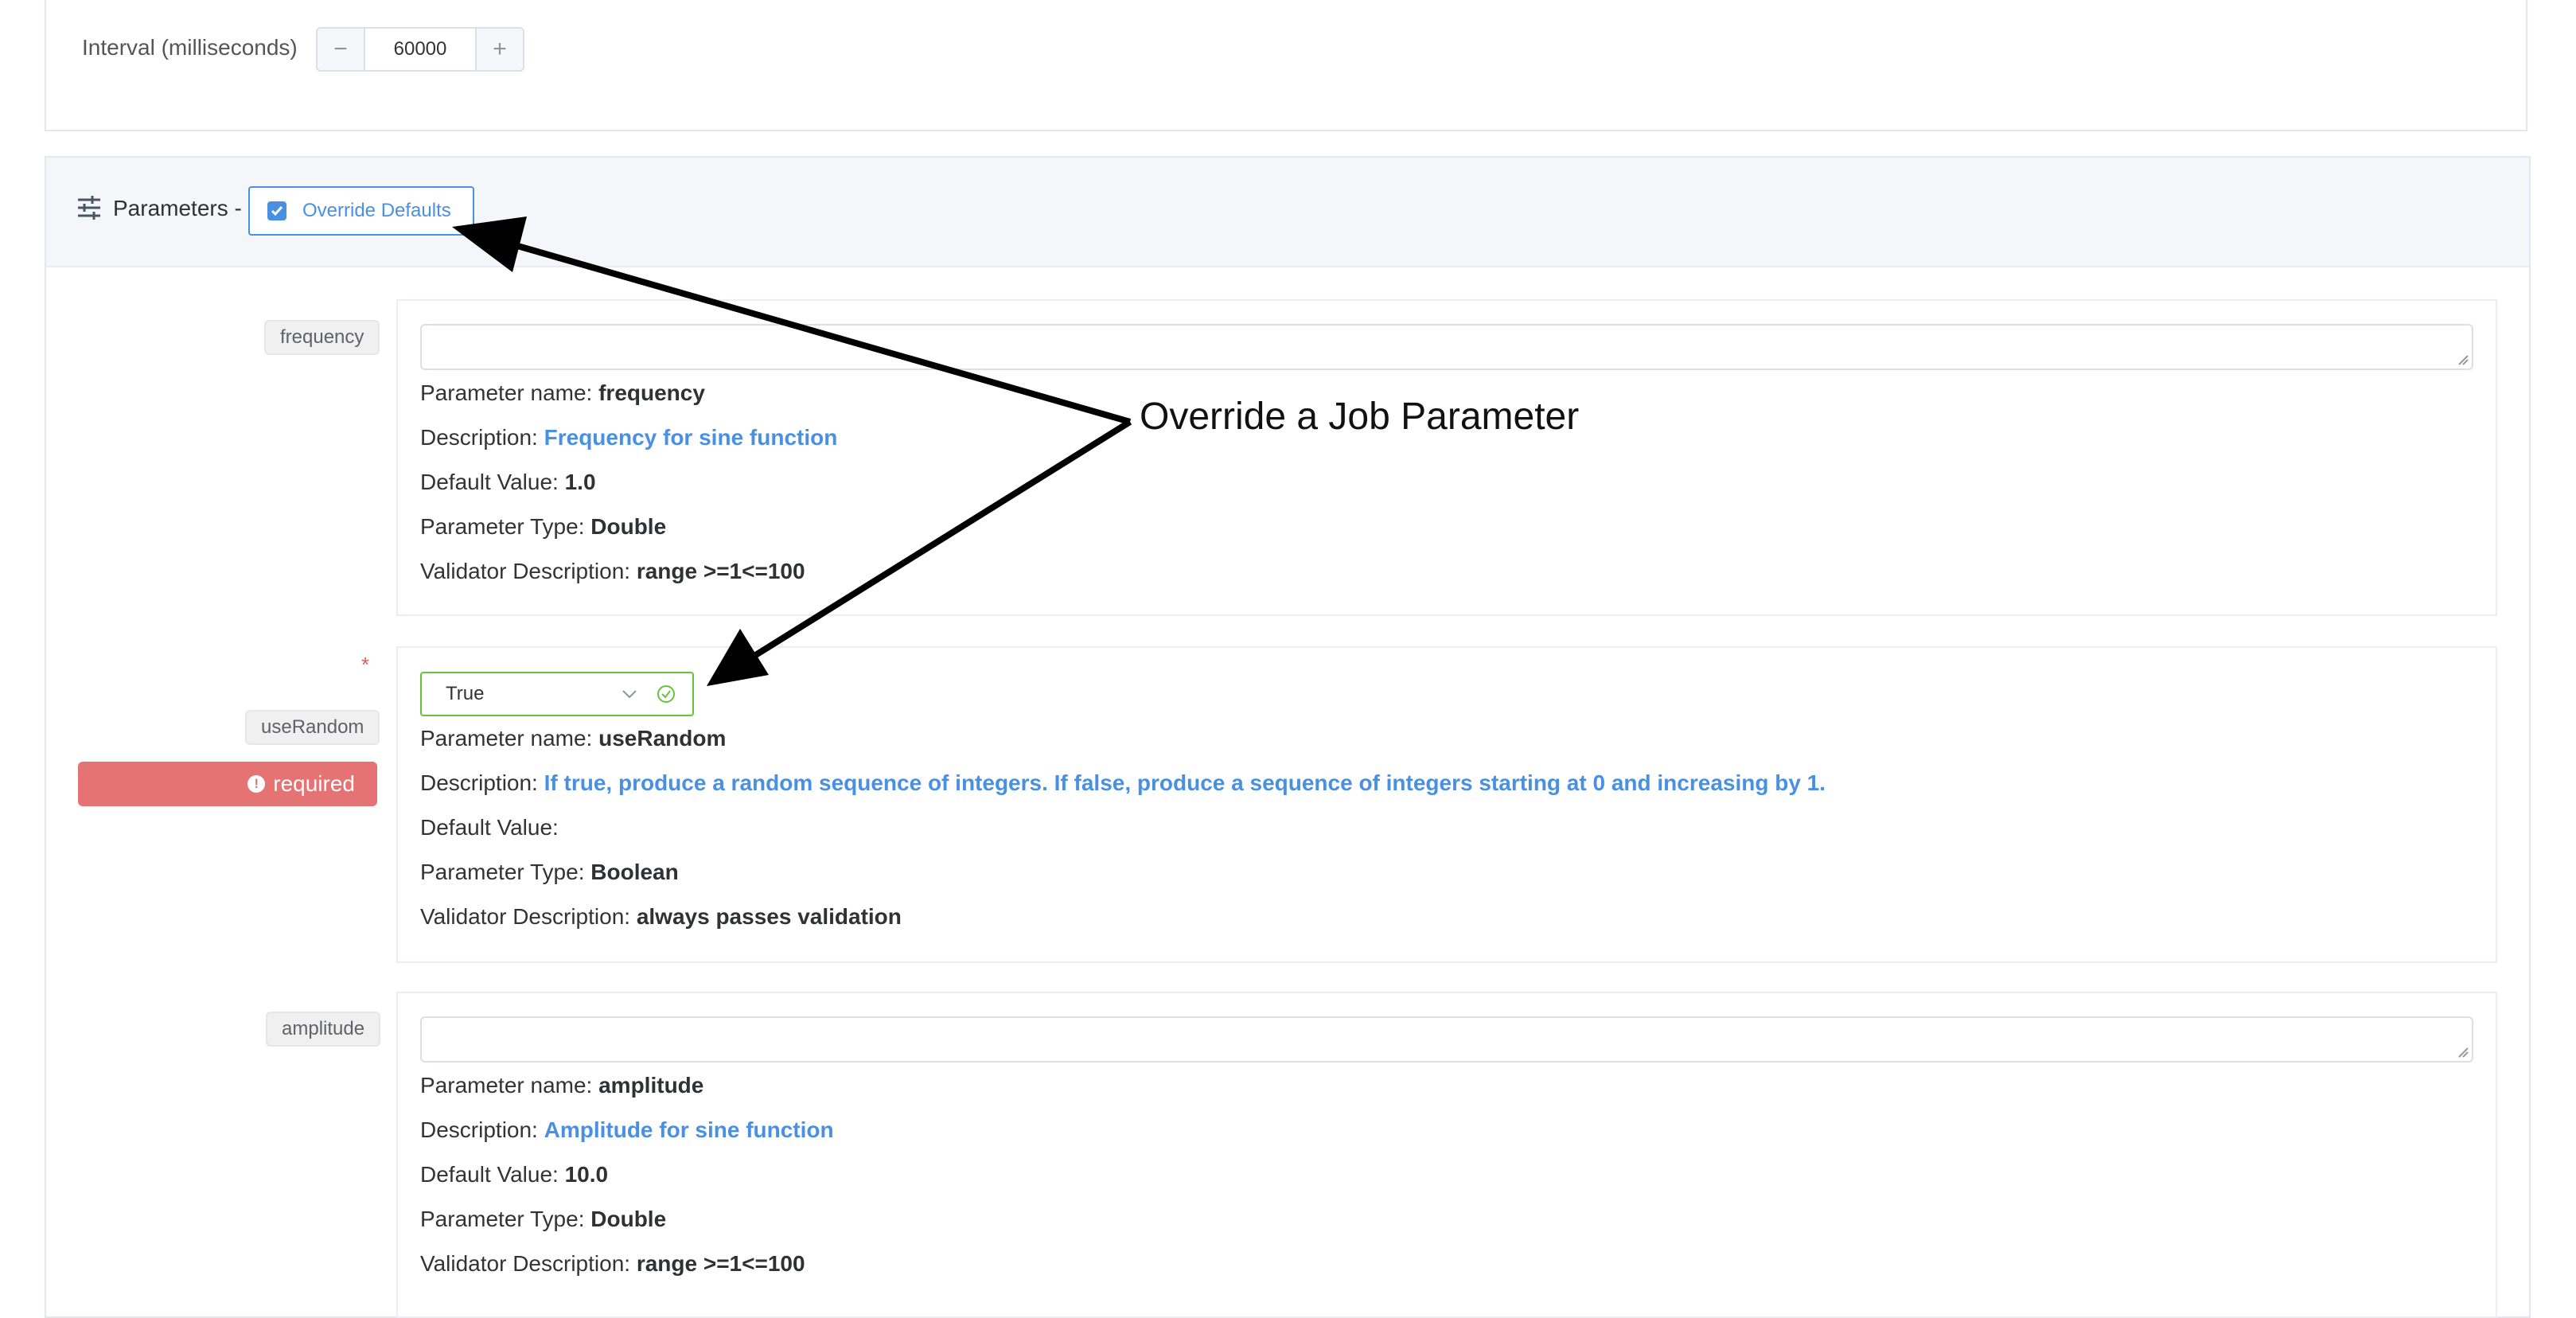  I want to click on param-name-row: Parameter name: amplitude, so click(562, 1085).